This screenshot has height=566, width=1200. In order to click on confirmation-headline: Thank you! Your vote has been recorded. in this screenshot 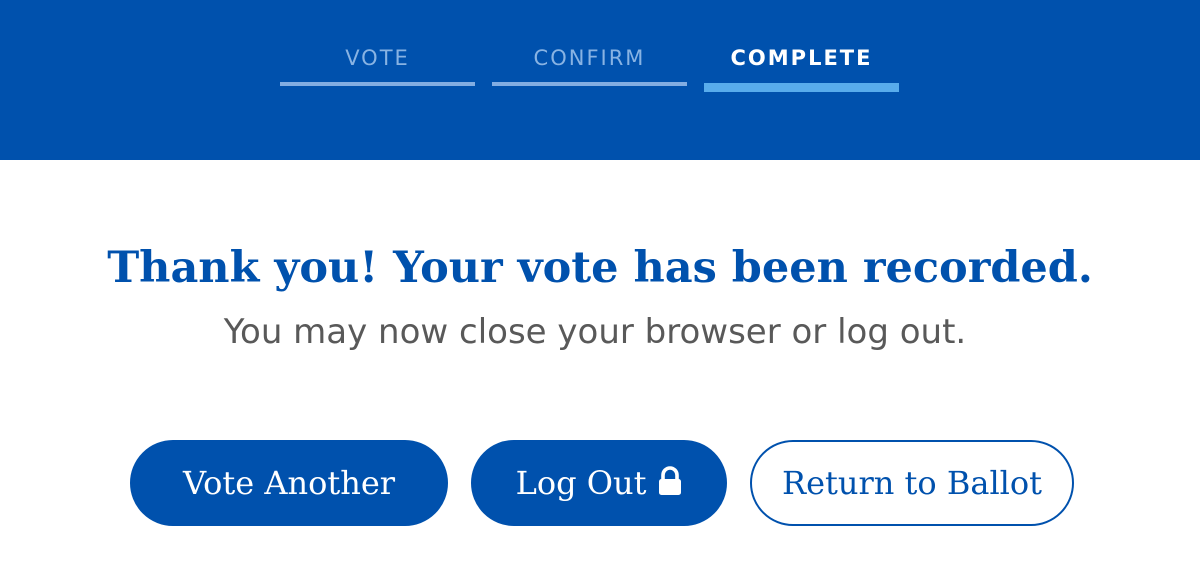, I will do `click(600, 268)`.